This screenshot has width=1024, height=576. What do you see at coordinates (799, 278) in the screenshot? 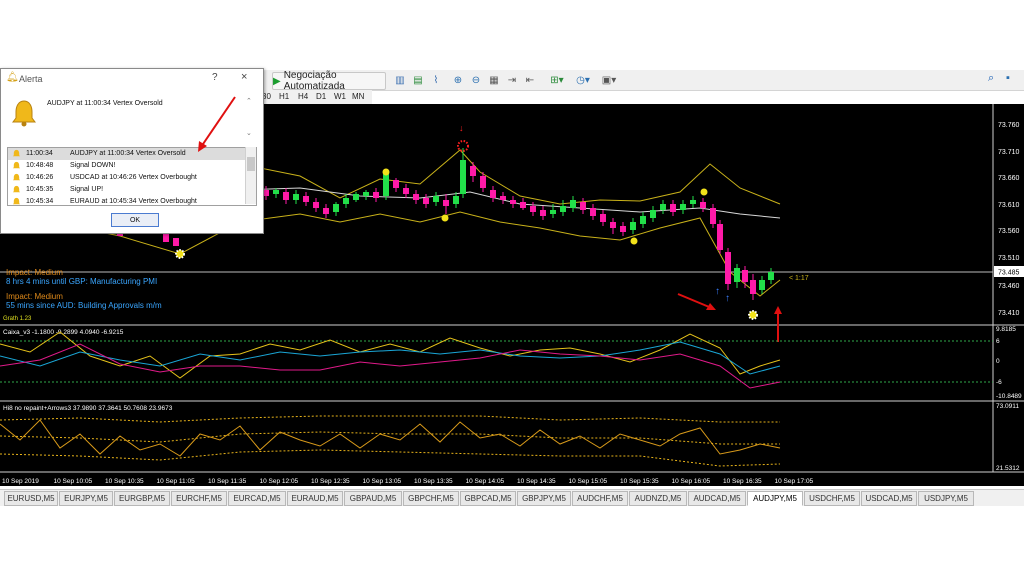
I see `candle-timer: < 1:17` at bounding box center [799, 278].